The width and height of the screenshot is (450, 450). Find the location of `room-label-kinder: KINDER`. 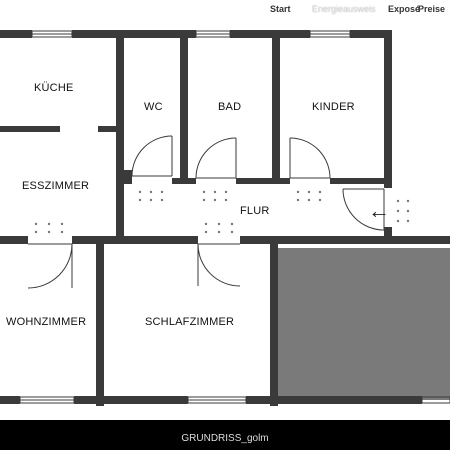

room-label-kinder: KINDER is located at coordinates (333, 107).